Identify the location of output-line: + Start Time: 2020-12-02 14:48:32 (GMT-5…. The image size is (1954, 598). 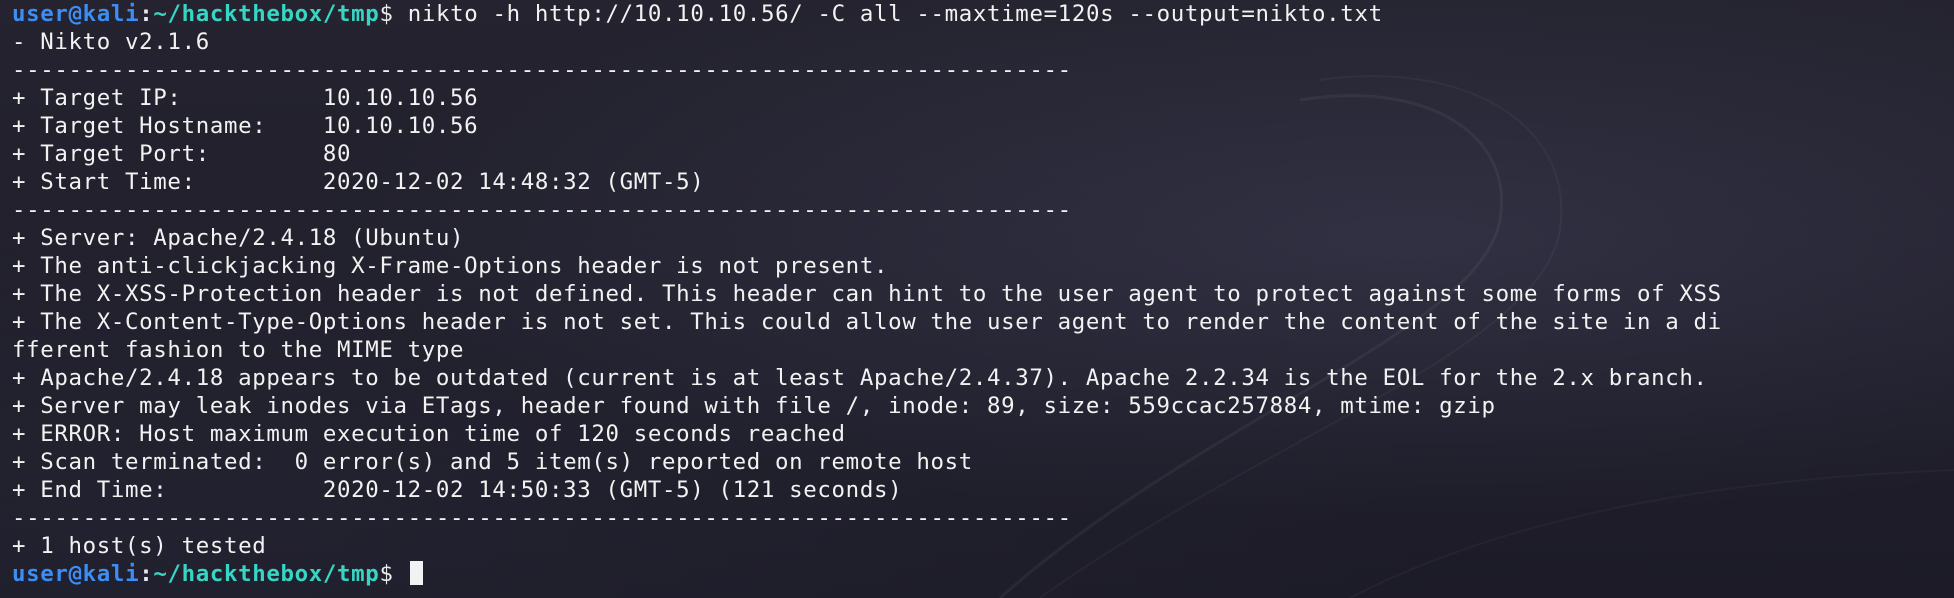
(358, 182).